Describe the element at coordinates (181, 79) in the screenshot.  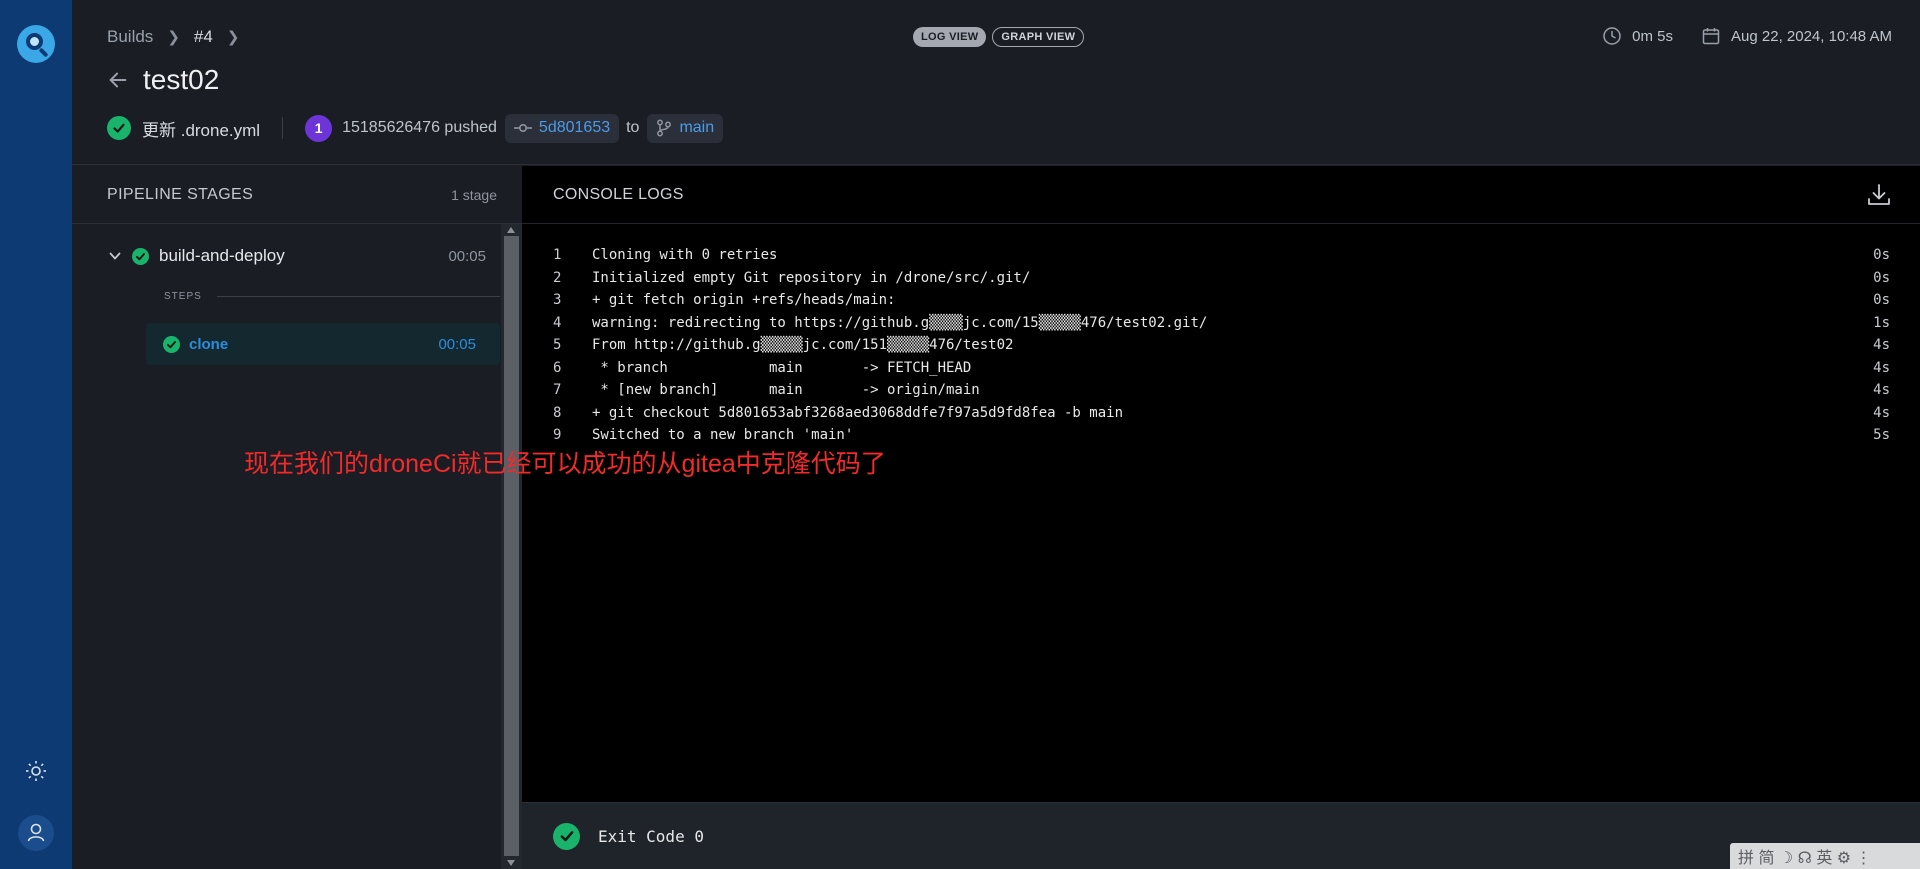
I see `page-title: test02` at that location.